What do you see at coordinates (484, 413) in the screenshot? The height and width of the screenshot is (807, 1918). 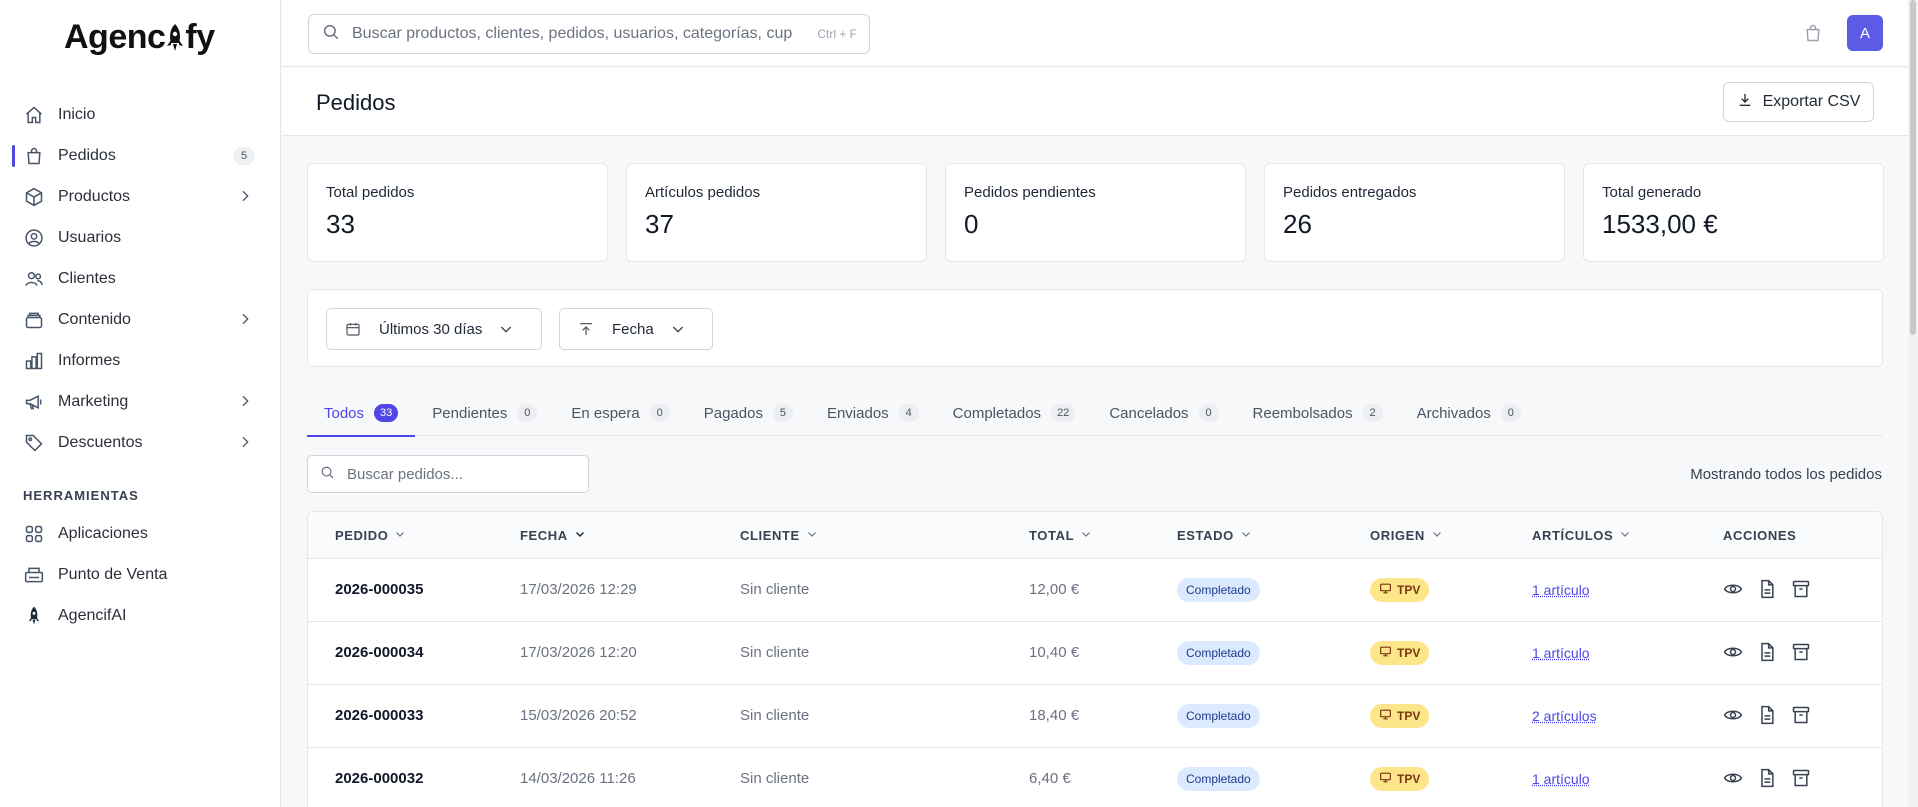 I see `tab-pendientes: Pendientes 0` at bounding box center [484, 413].